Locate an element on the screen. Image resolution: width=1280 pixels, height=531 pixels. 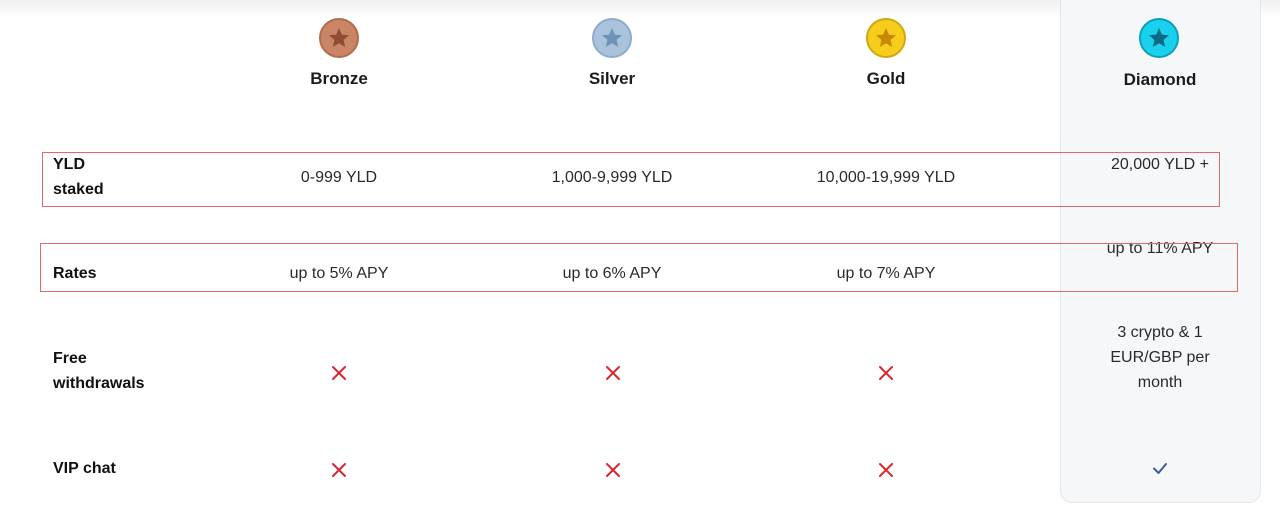
yld-staked-gold: 10,000-19,999 YLD is located at coordinates (886, 177).